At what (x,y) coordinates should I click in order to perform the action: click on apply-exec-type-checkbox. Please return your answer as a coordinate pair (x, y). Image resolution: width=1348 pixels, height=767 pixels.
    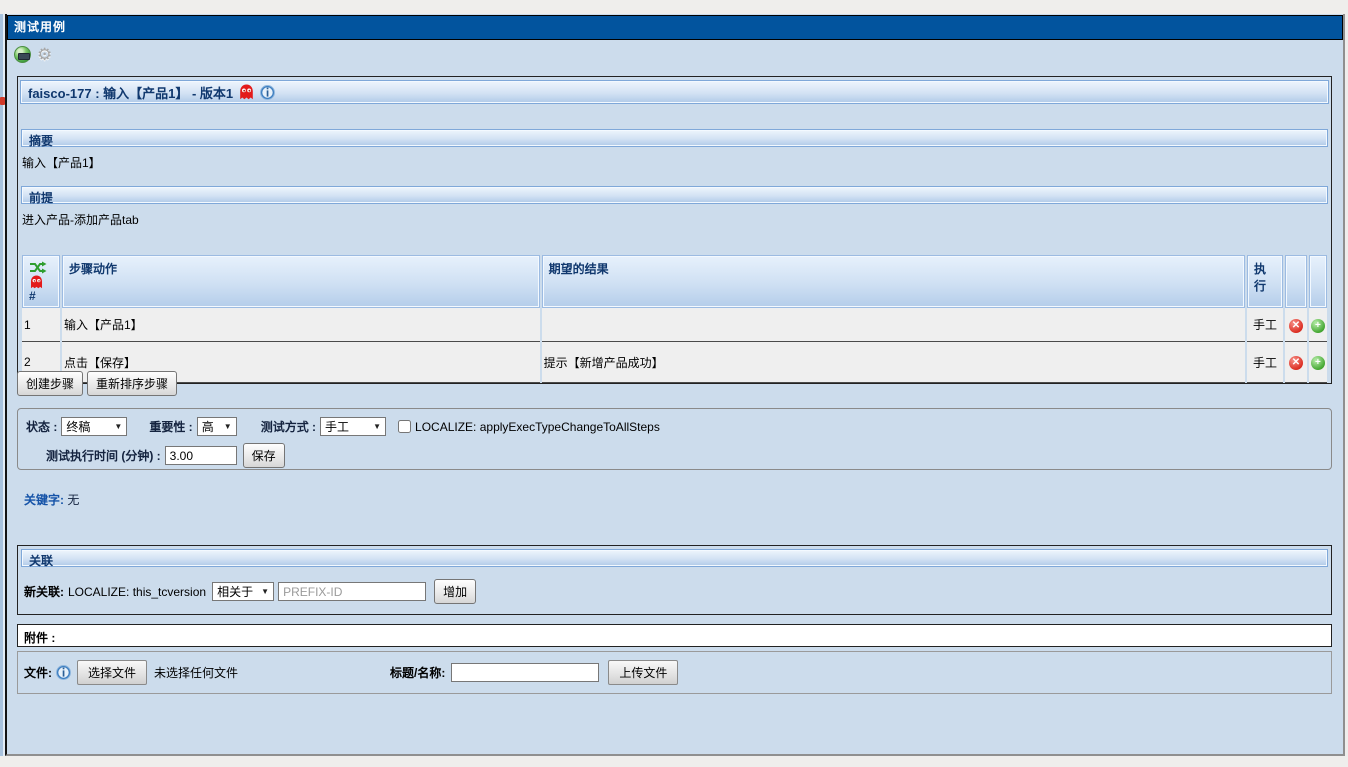
    Looking at the image, I should click on (405, 426).